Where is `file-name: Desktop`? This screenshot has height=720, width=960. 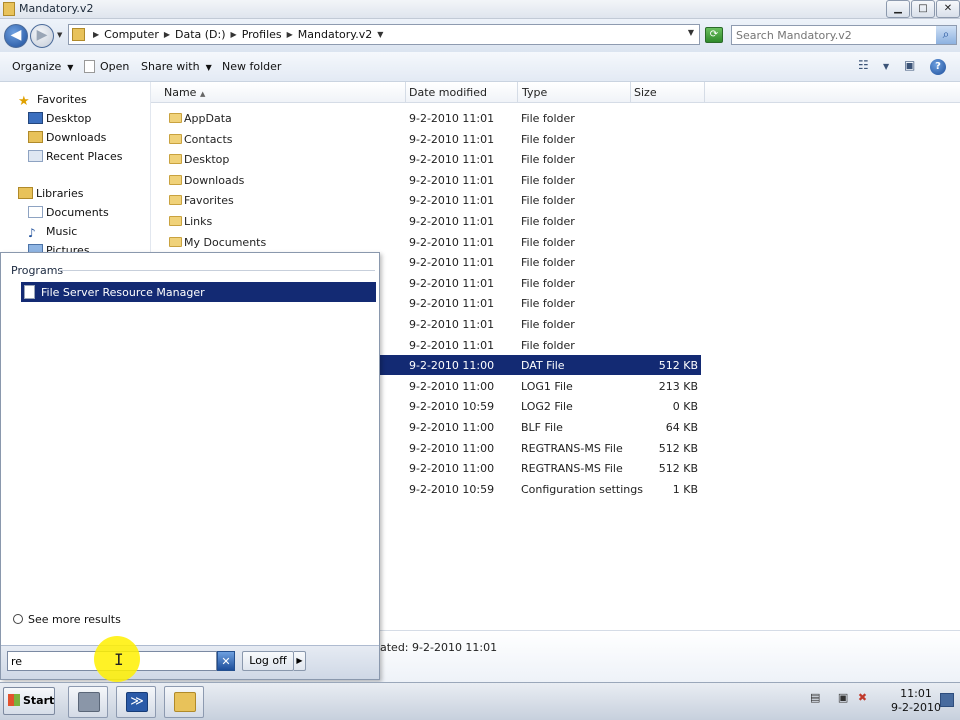 file-name: Desktop is located at coordinates (207, 160).